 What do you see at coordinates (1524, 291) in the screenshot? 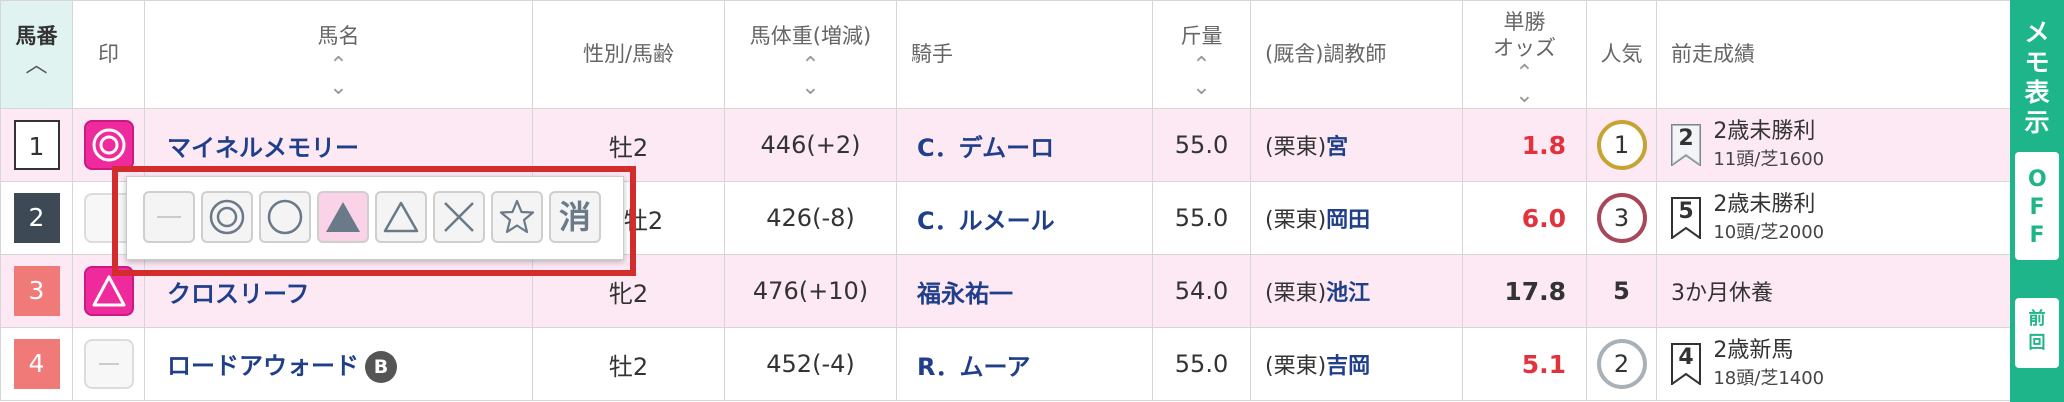
I see `odds-cell: 17.8` at bounding box center [1524, 291].